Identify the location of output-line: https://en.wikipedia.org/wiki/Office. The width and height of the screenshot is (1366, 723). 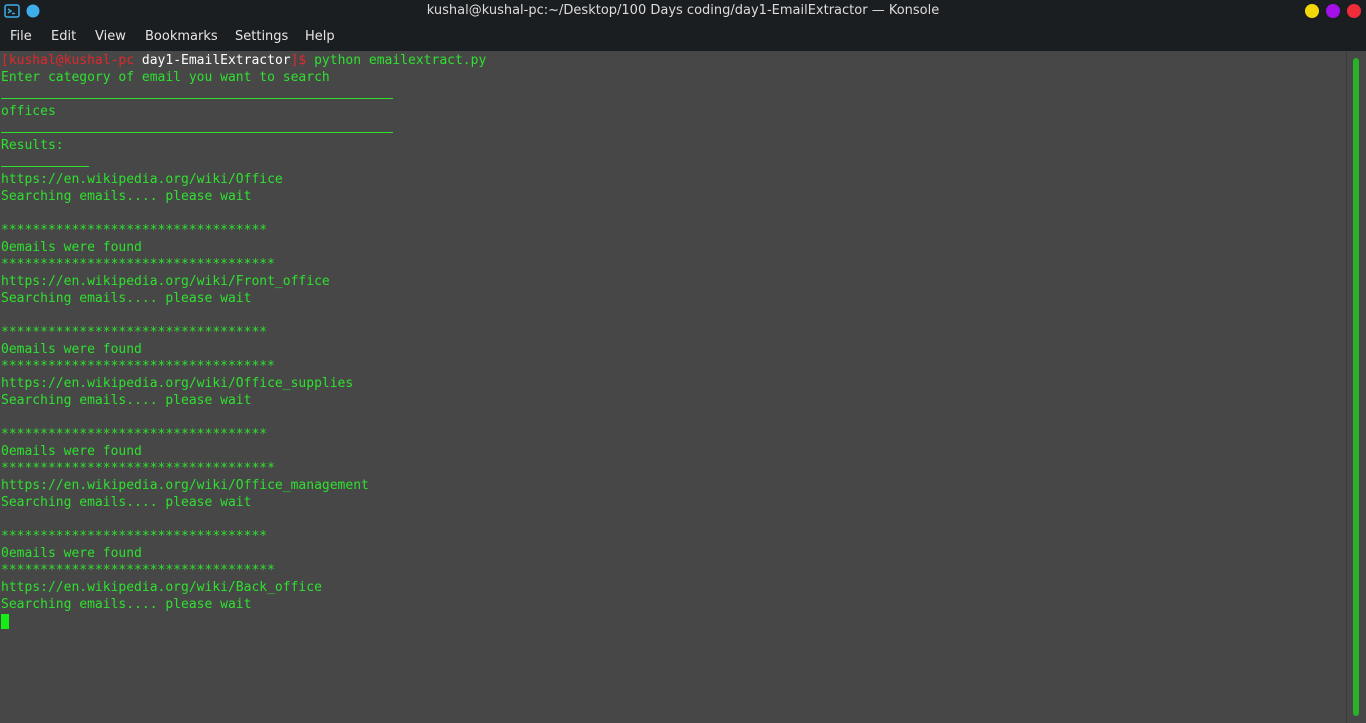
(142, 179).